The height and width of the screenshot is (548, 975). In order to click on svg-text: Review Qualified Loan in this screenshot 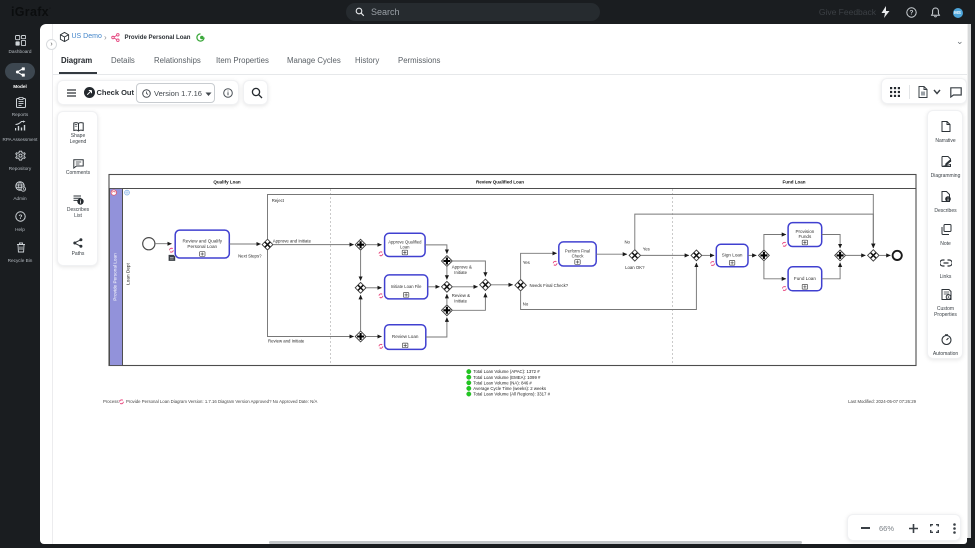, I will do `click(500, 181)`.